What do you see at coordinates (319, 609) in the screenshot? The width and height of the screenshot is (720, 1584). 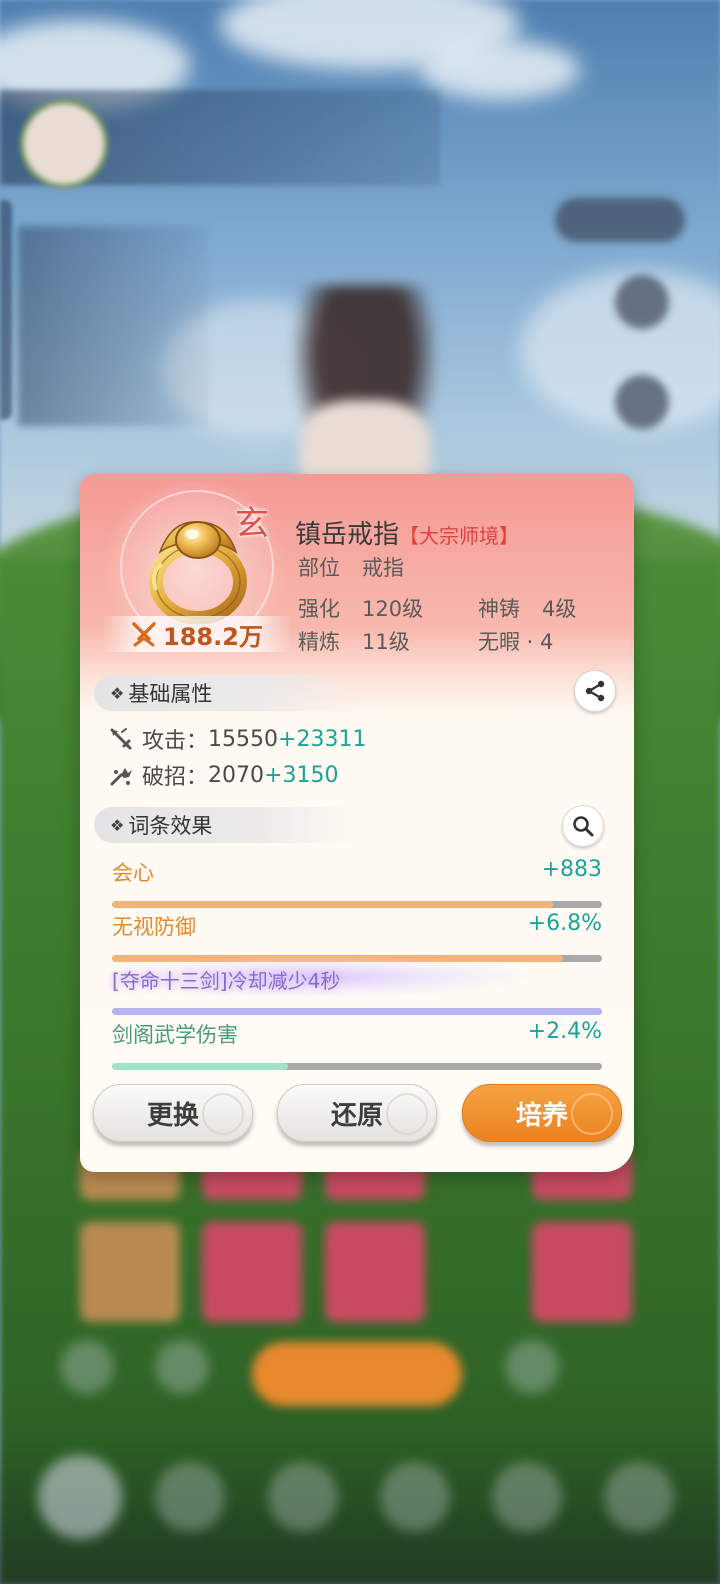 I see `enhance-label: 强化` at bounding box center [319, 609].